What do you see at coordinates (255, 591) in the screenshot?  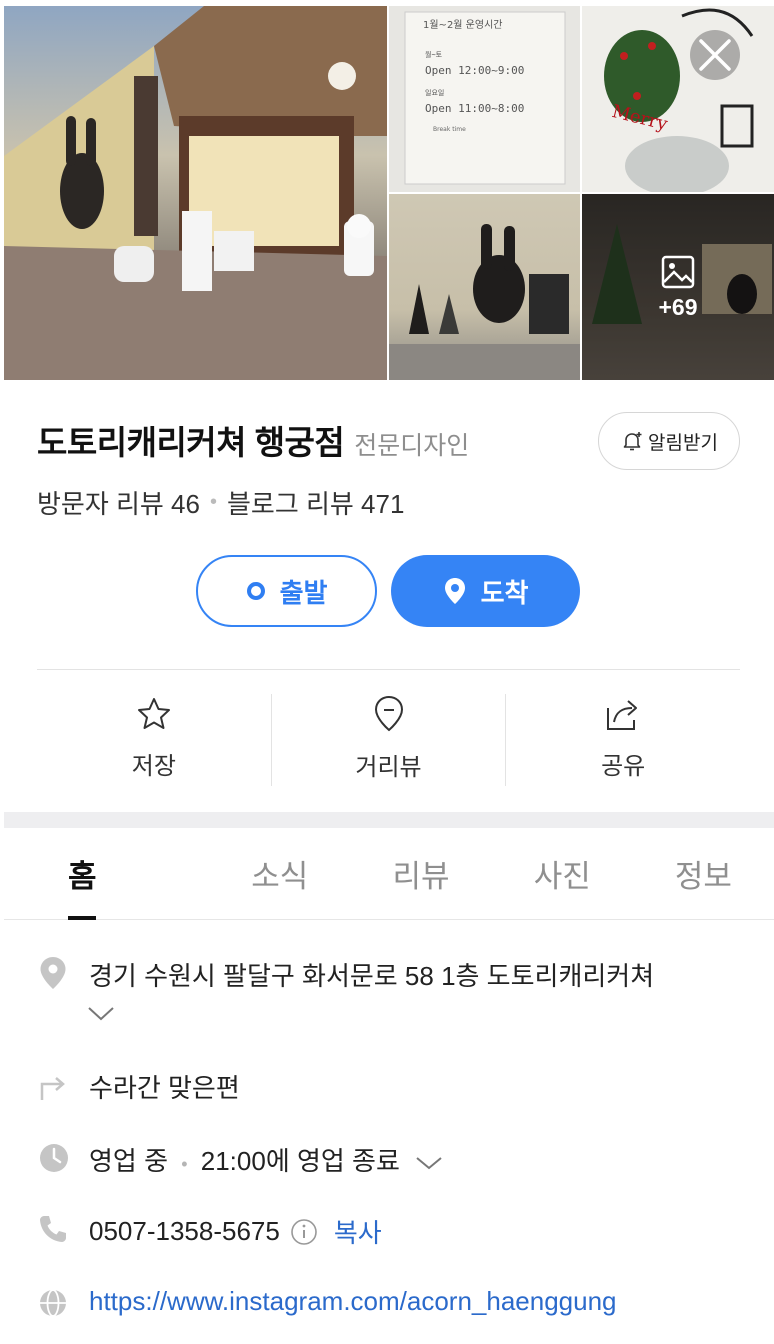 I see `origin-dot-icon` at bounding box center [255, 591].